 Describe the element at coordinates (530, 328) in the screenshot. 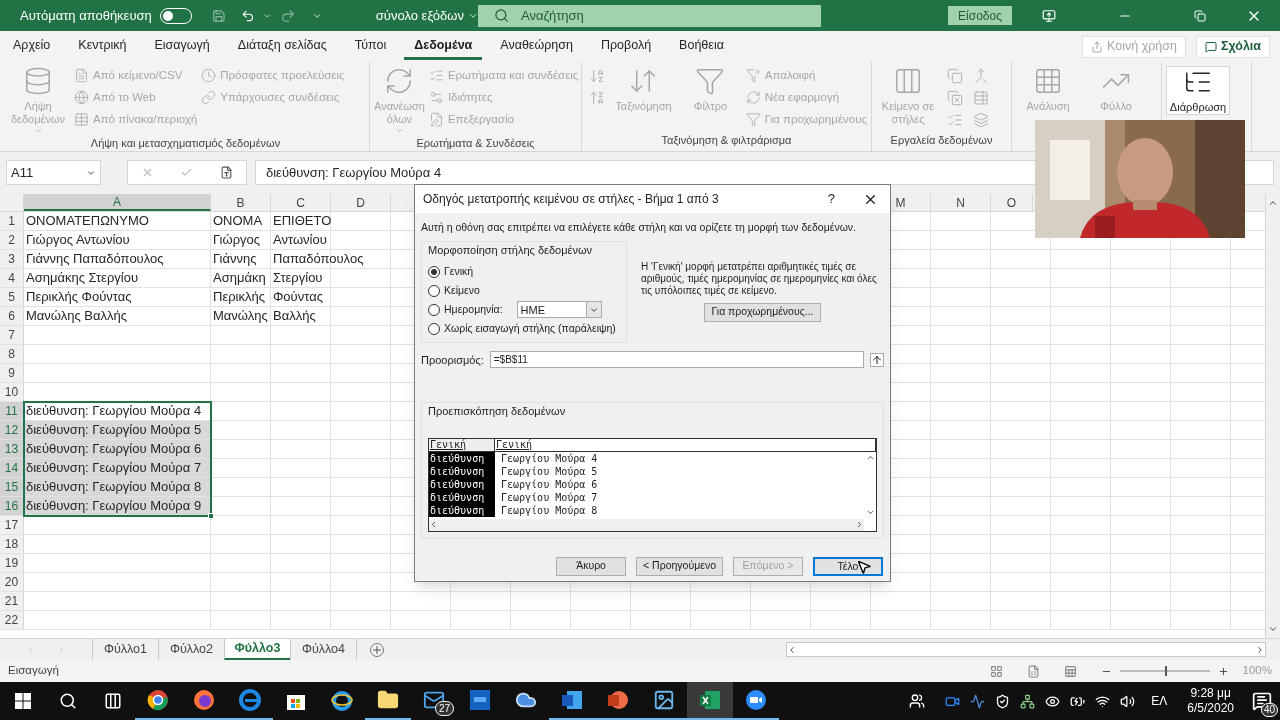

I see `radio-label: Χωρίς εισαγωγή στήλης (παράλειψη)` at that location.